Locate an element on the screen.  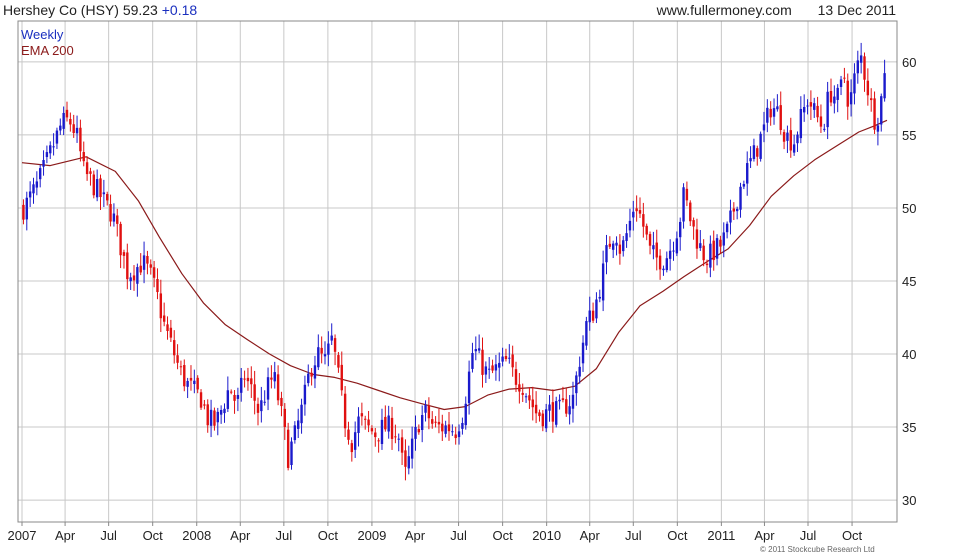
x-tick-label: 2011 is located at coordinates (721, 535).